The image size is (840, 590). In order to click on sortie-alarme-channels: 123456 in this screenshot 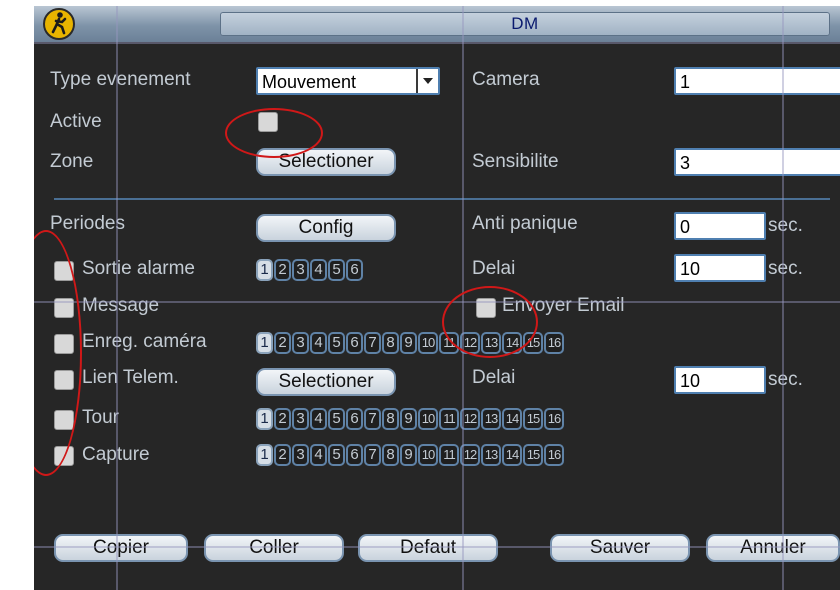, I will do `click(309, 270)`.